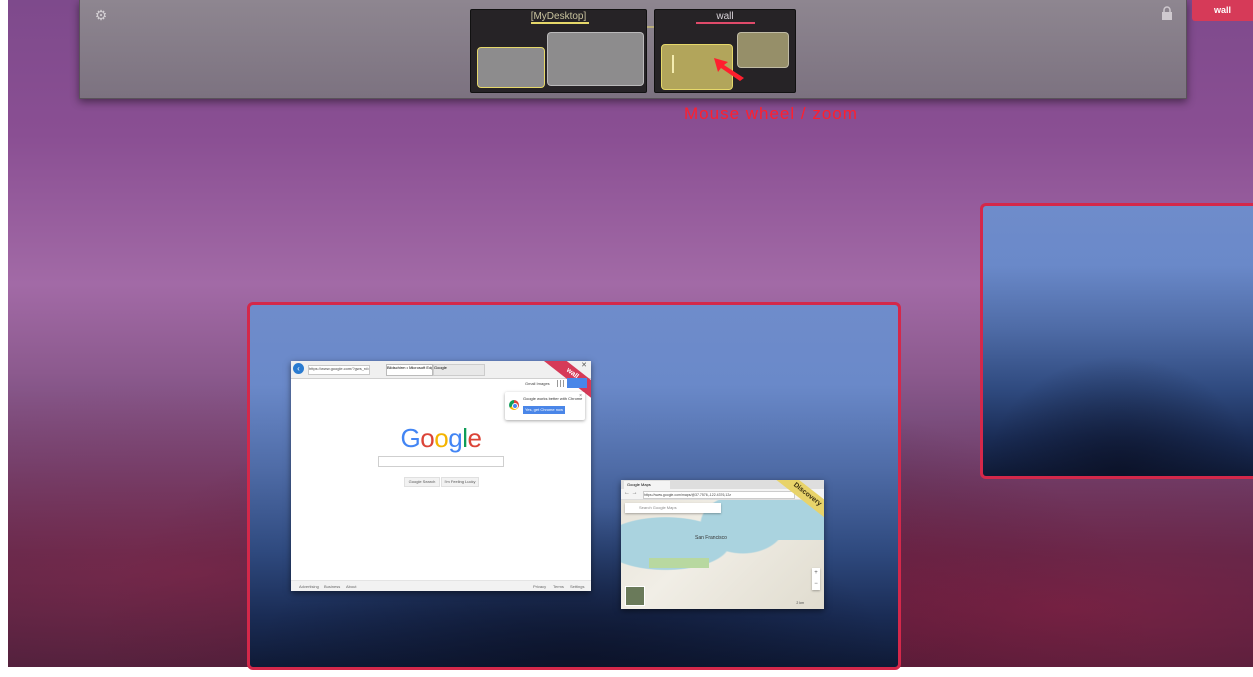 The width and height of the screenshot is (1253, 677). I want to click on apps-grid-icon, so click(560, 383).